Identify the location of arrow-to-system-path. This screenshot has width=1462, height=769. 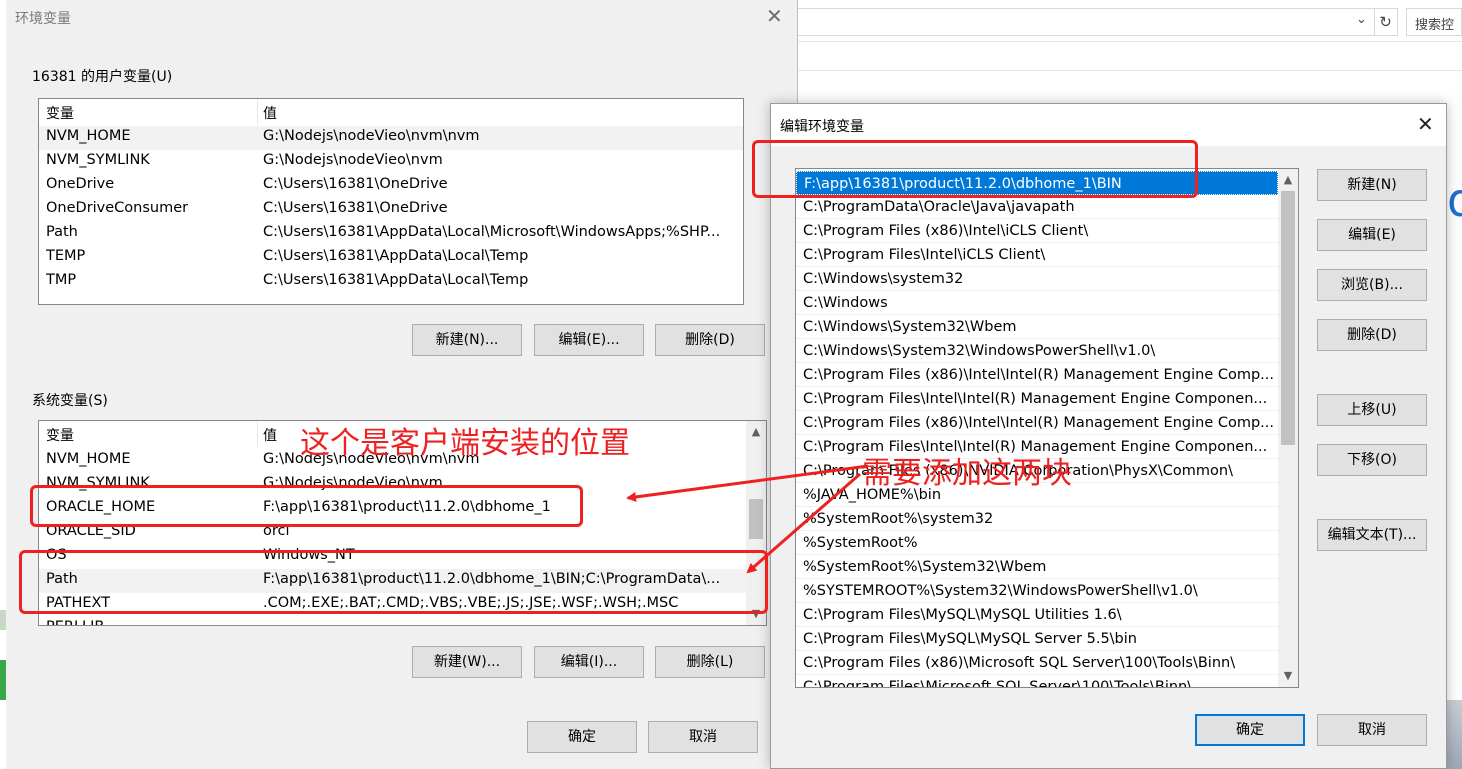
(803, 523).